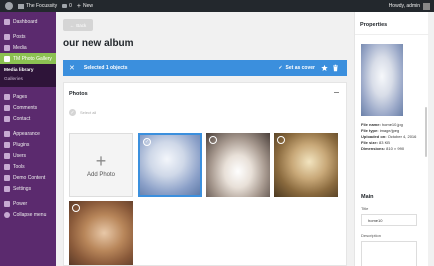  What do you see at coordinates (147, 142) in the screenshot?
I see `selected-check-icon: ✓` at bounding box center [147, 142].